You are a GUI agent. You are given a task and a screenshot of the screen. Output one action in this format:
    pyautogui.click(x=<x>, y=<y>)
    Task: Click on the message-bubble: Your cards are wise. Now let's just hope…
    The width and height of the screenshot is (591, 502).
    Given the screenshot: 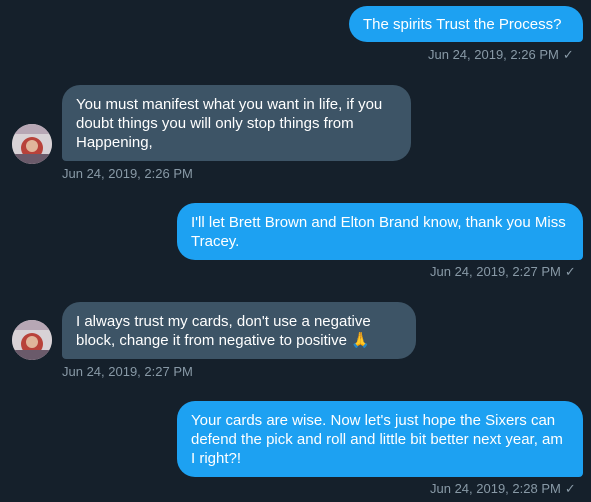 What is the action you would take?
    pyautogui.click(x=380, y=439)
    